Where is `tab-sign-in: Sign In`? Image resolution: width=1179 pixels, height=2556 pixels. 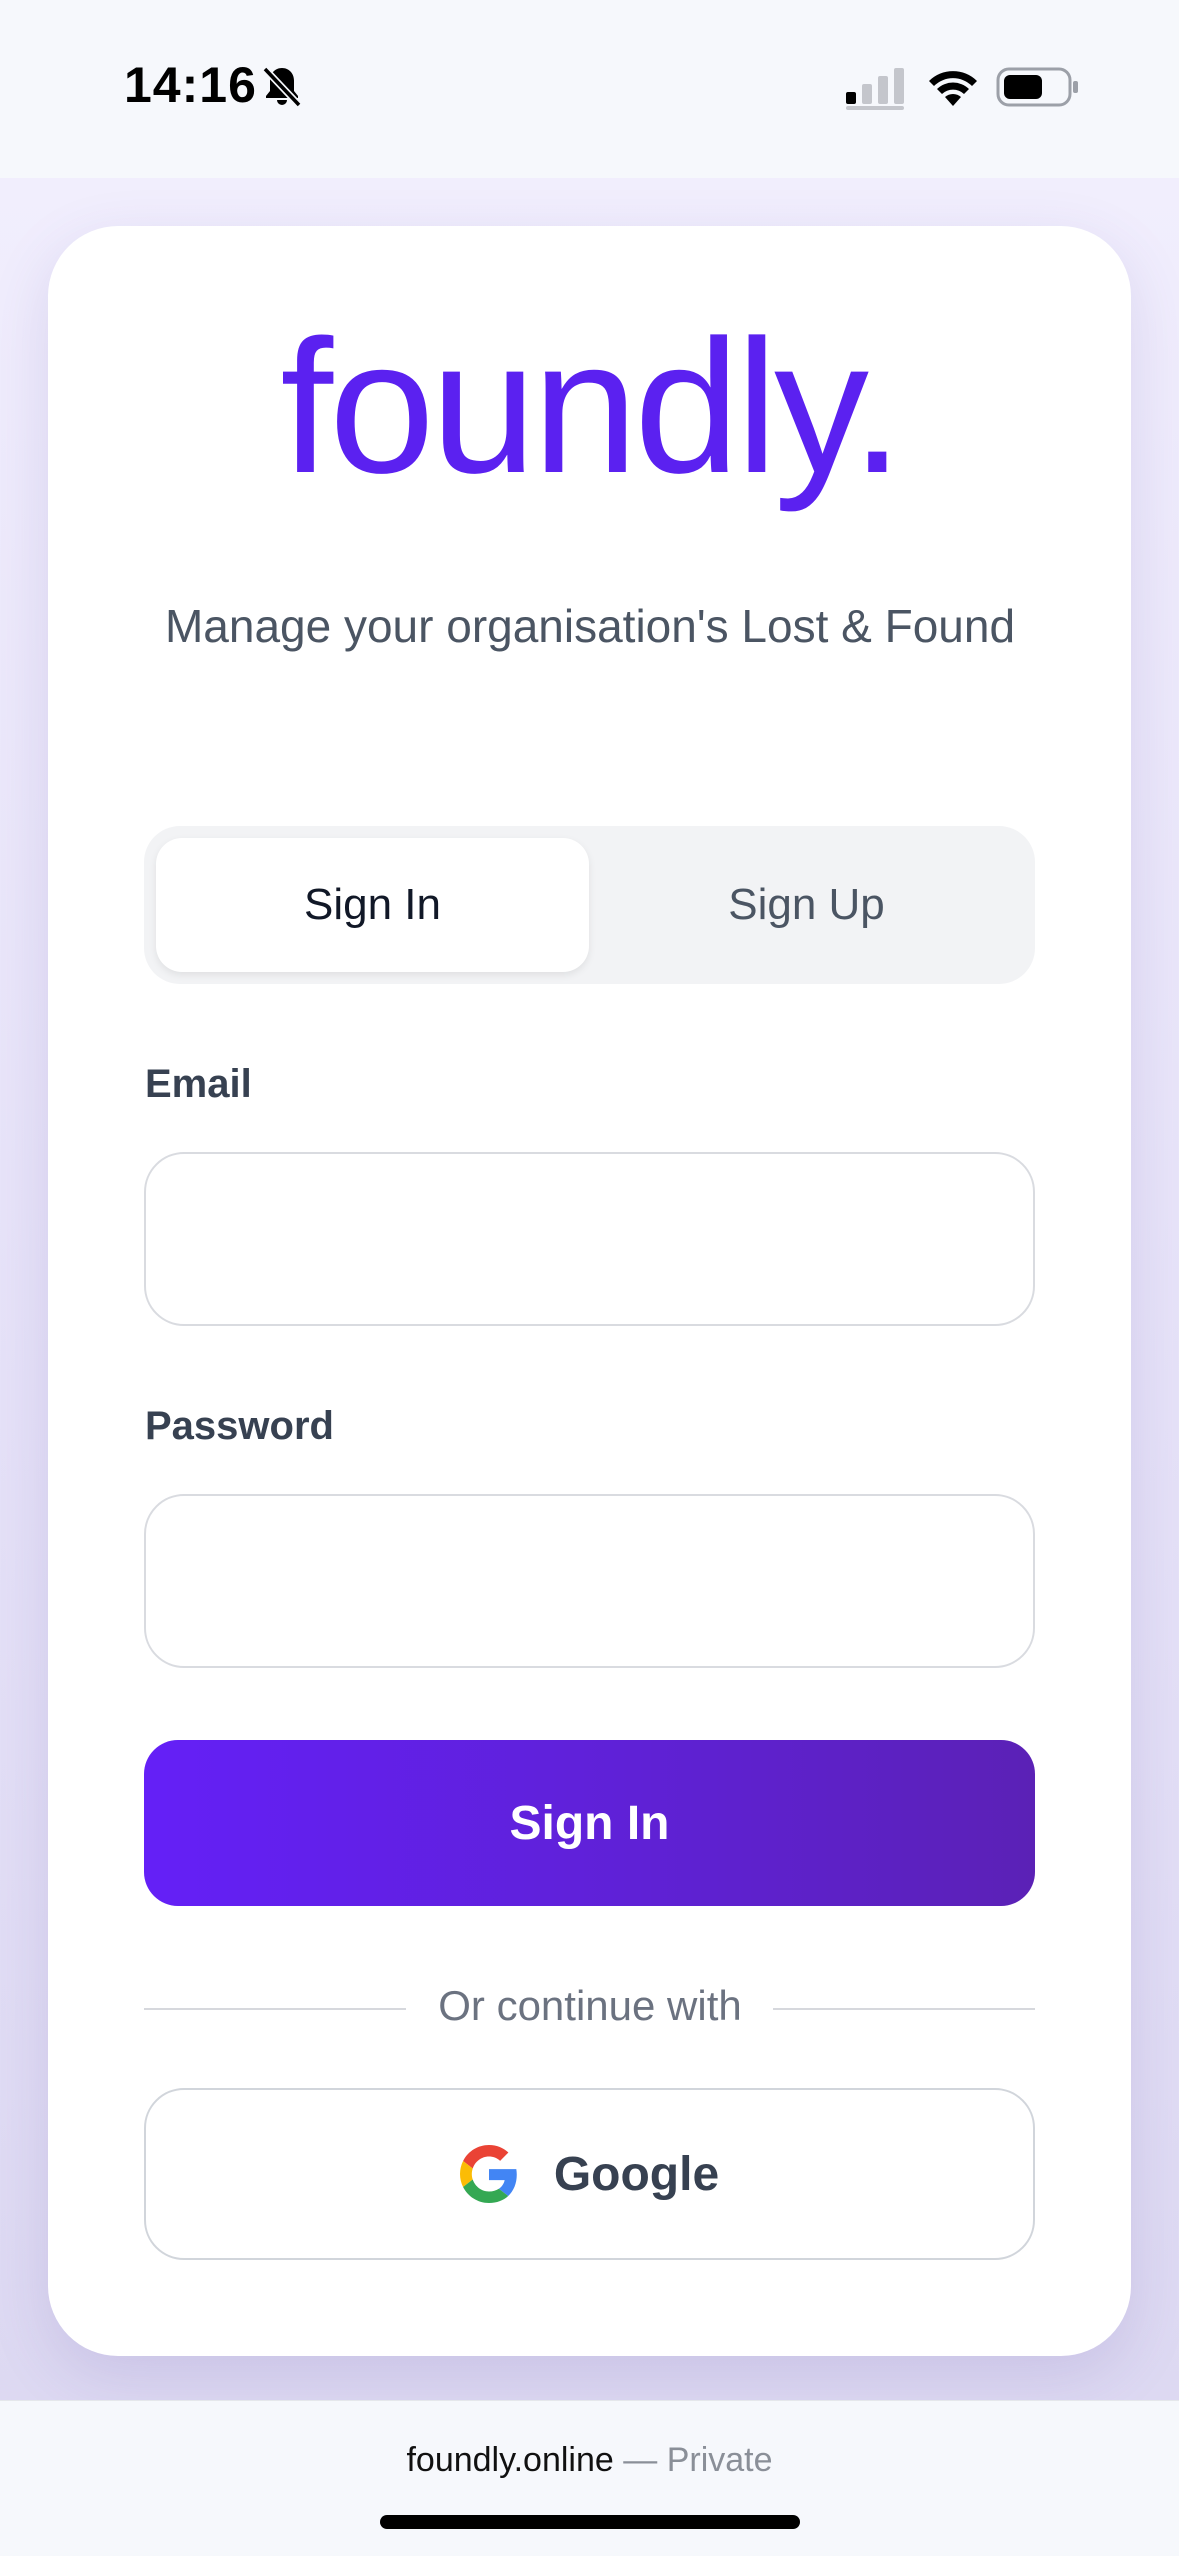
tab-sign-in: Sign In is located at coordinates (372, 905).